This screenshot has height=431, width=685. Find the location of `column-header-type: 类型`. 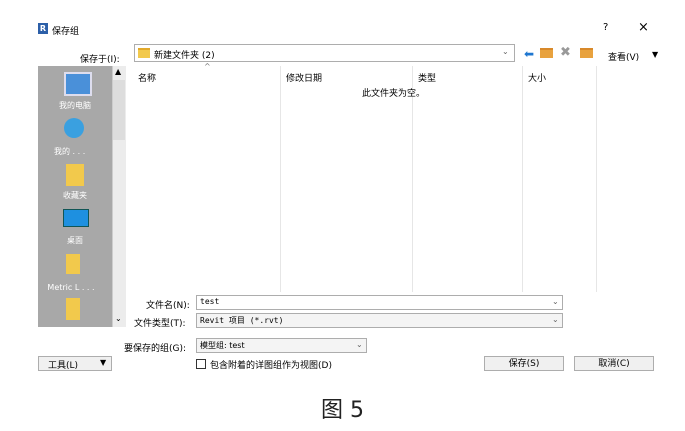

column-header-type: 类型 is located at coordinates (427, 77).